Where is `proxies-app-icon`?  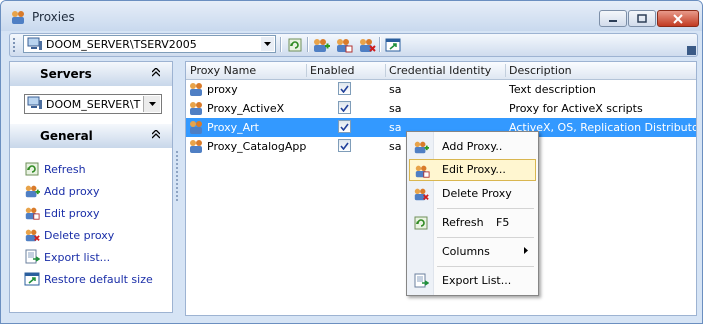 proxies-app-icon is located at coordinates (18, 17).